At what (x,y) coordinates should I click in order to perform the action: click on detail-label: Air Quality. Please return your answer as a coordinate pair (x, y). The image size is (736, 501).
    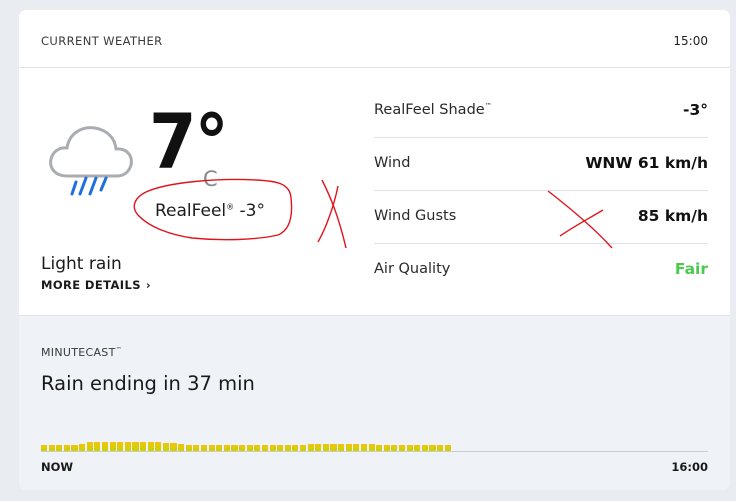
    Looking at the image, I should click on (412, 269).